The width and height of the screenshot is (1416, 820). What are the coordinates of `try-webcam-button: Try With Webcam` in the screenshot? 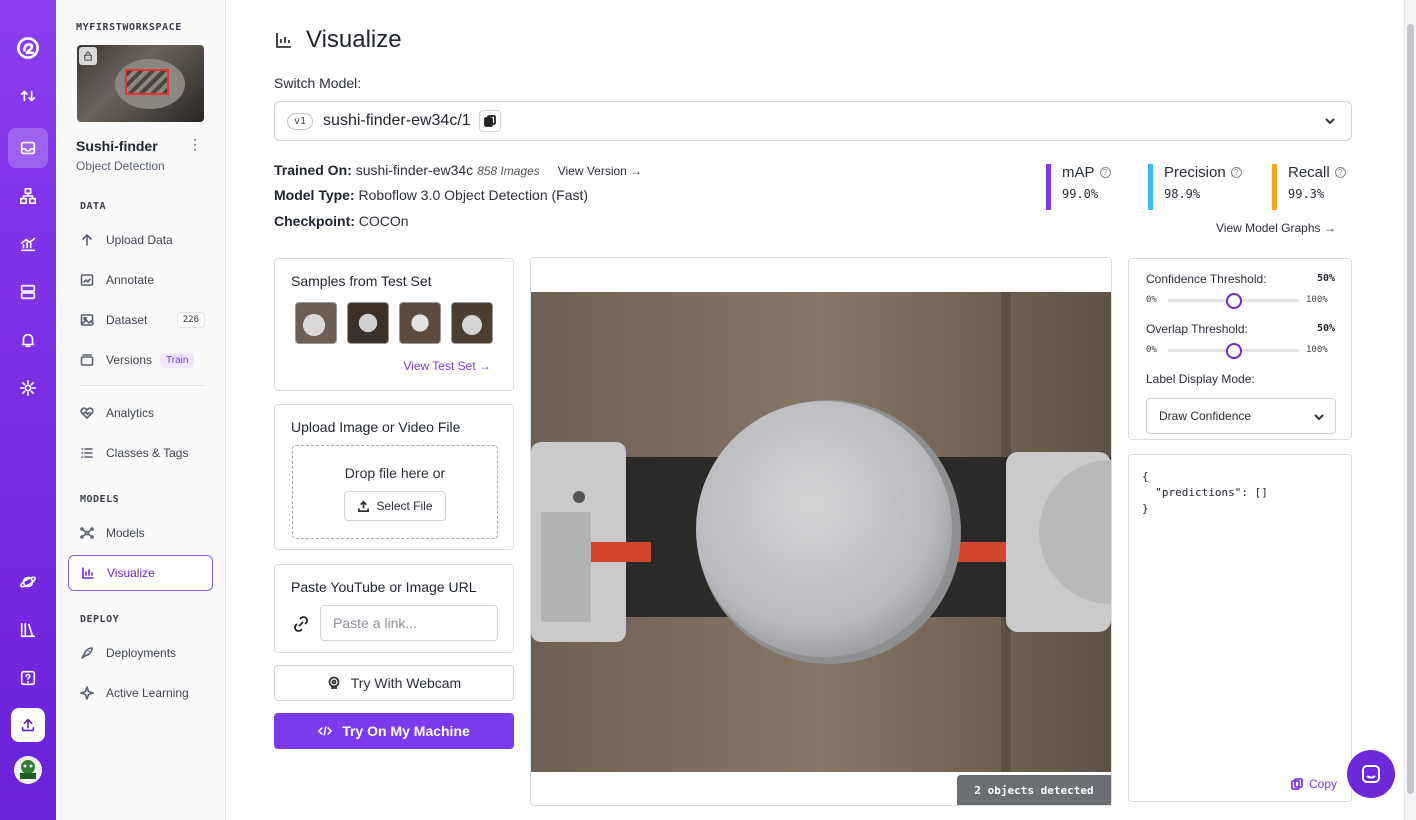 It's located at (394, 683).